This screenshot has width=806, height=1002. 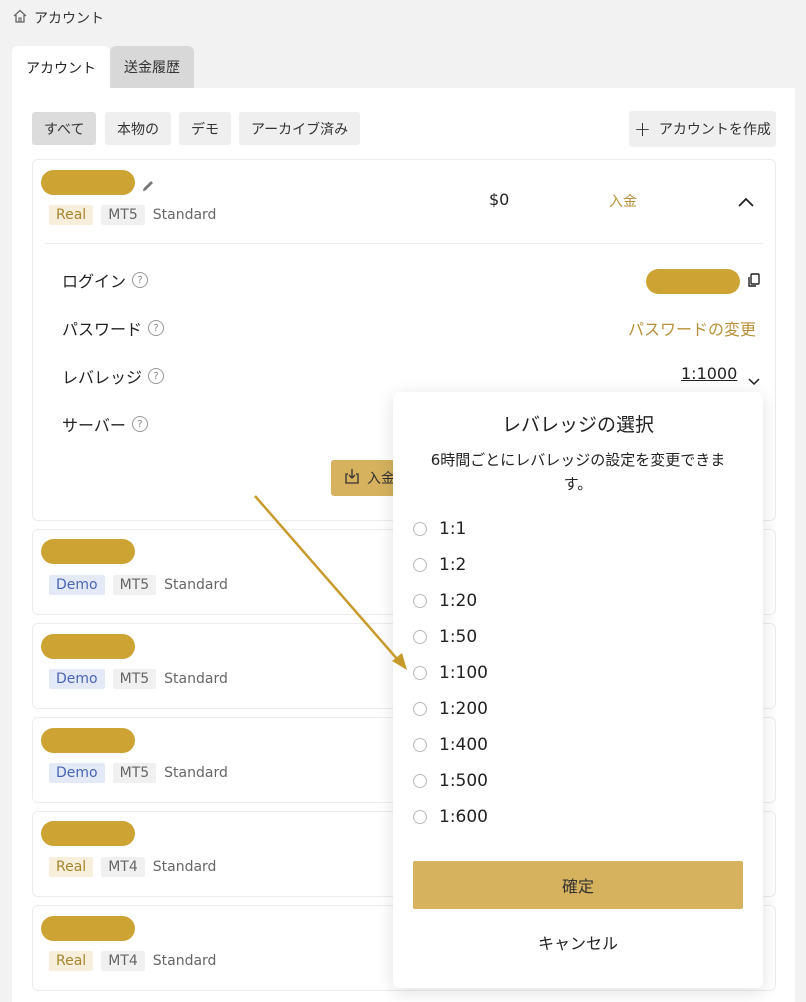 What do you see at coordinates (69, 19) in the screenshot?
I see `breadcrumb-label: アカウント` at bounding box center [69, 19].